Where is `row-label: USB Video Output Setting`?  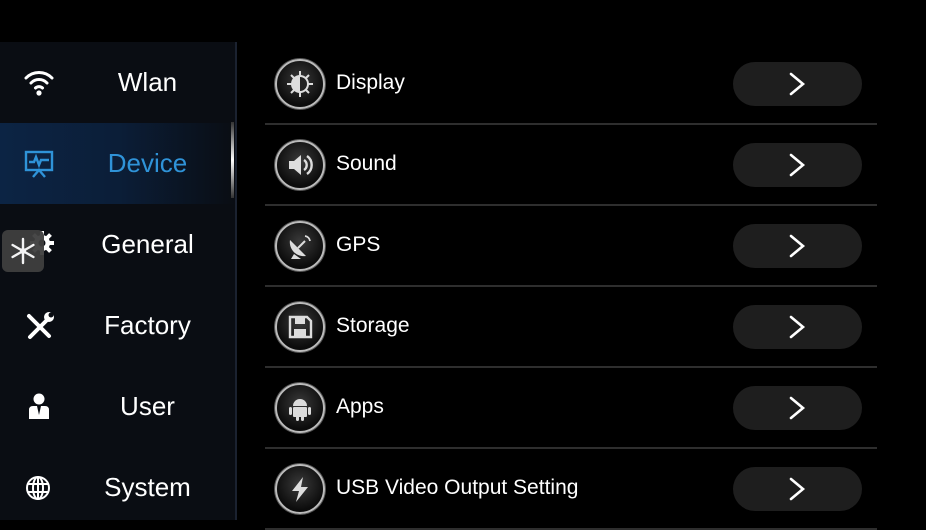
row-label: USB Video Output Setting is located at coordinates (457, 487).